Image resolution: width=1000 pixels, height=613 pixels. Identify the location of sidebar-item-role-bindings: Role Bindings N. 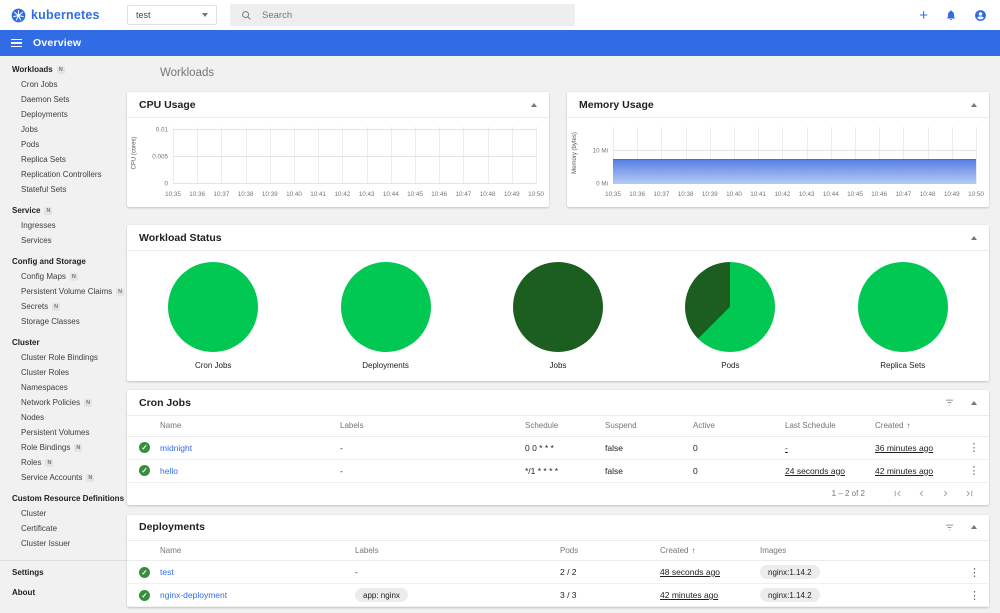
(63, 447).